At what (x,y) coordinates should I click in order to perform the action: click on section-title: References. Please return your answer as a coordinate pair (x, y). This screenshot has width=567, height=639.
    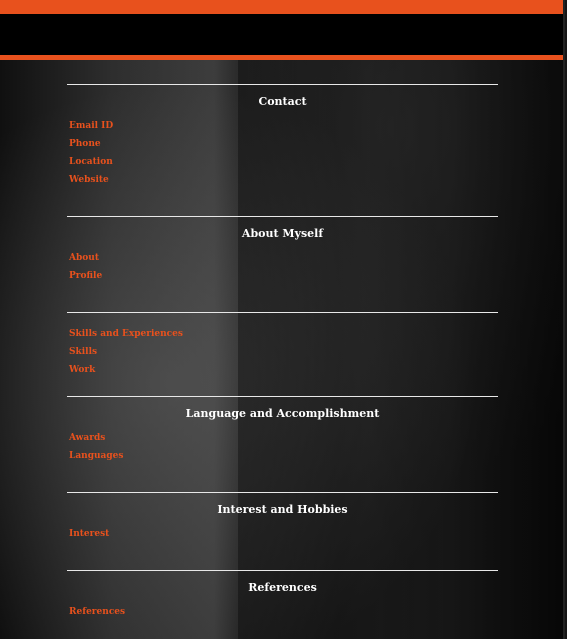
    Looking at the image, I should click on (282, 587).